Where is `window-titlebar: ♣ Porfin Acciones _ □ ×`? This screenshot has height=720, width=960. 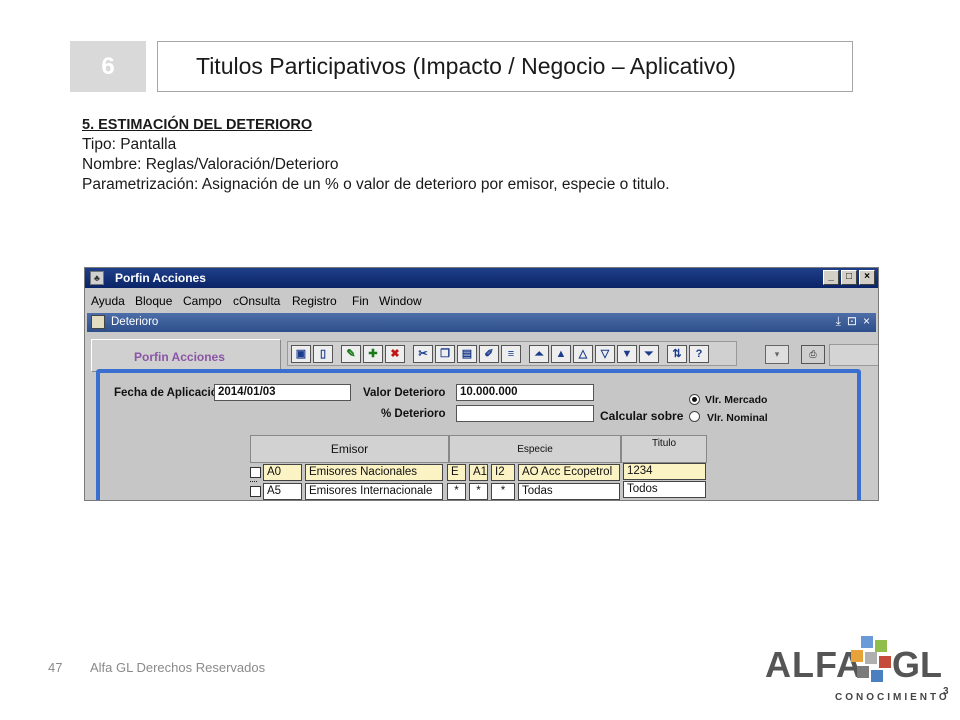
window-titlebar: ♣ Porfin Acciones _ □ × is located at coordinates (481, 278).